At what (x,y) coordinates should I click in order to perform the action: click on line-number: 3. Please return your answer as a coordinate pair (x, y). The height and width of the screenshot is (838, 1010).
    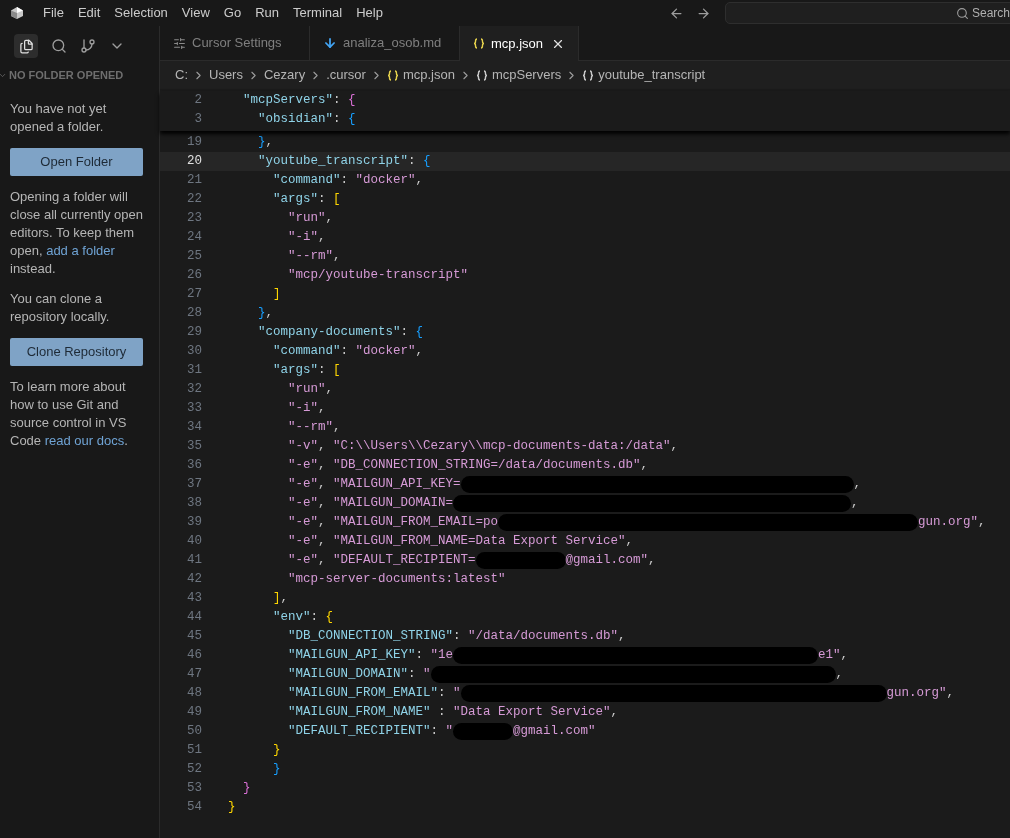
    Looking at the image, I should click on (197, 120).